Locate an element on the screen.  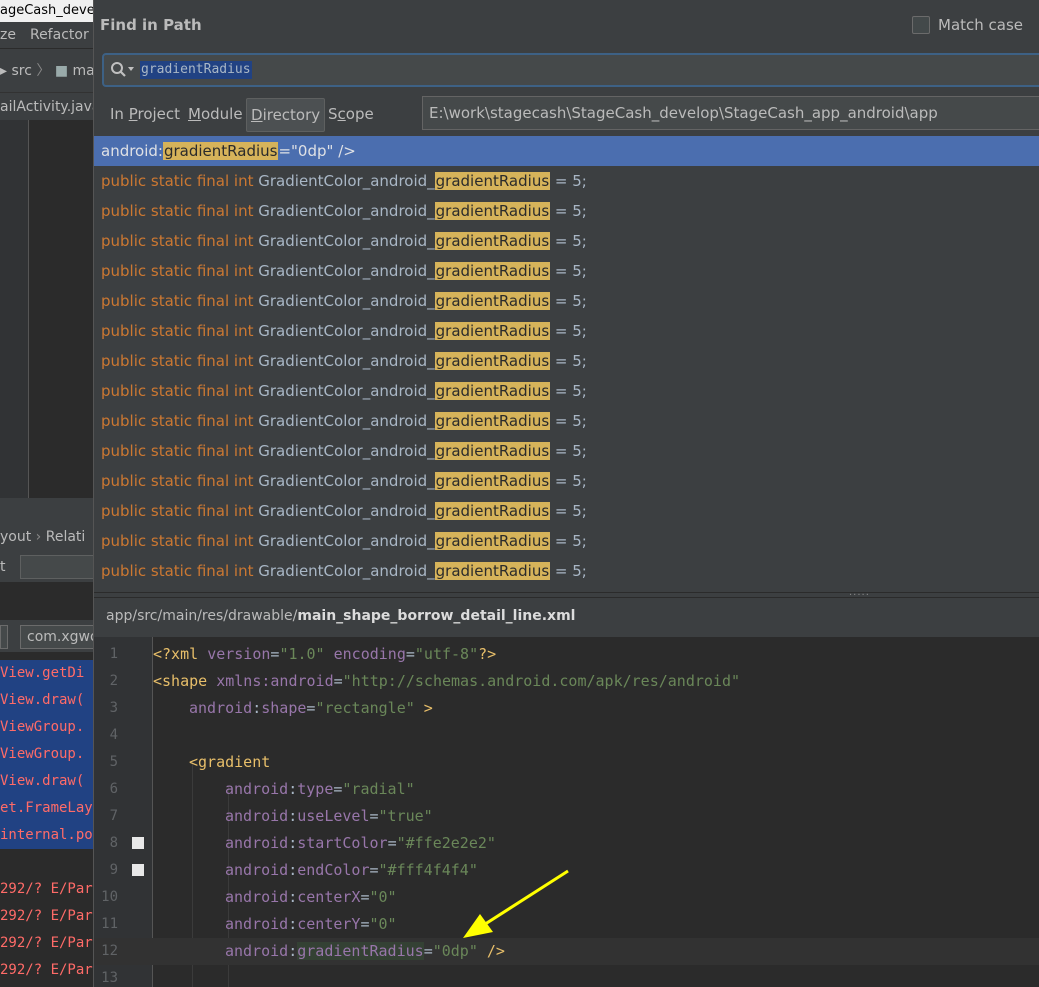
result-row-selected: android:gradientRadius="0dp" /> is located at coordinates (566, 151).